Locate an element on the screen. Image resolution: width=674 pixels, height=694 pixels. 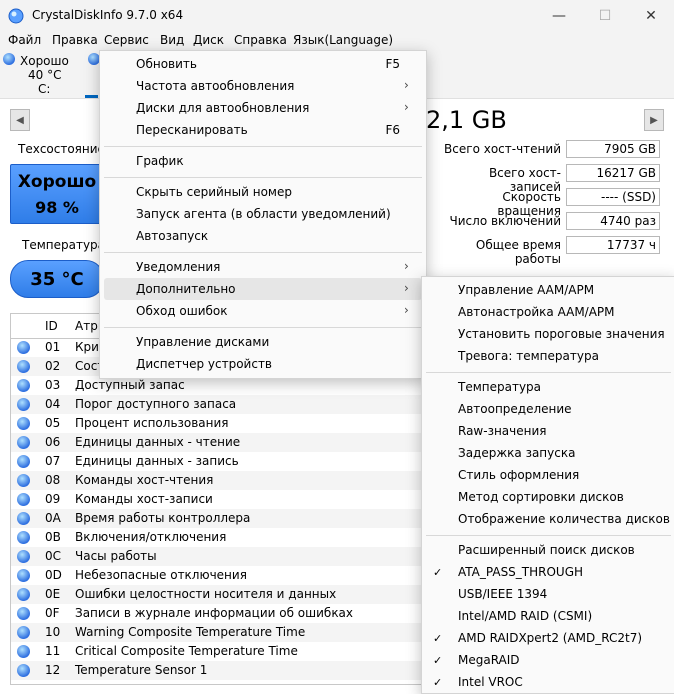
menu-file: Файл is located at coordinates (24, 40).